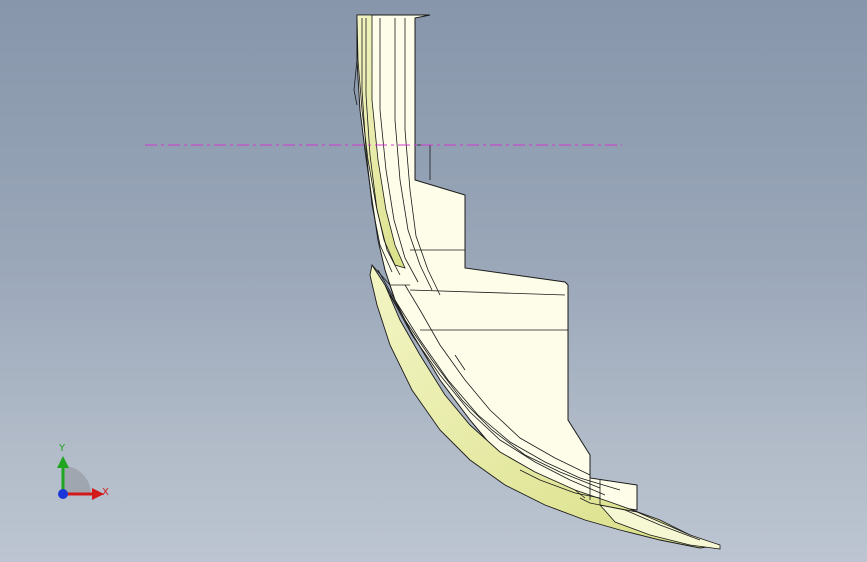 The image size is (867, 562). What do you see at coordinates (105, 492) in the screenshot?
I see `x-axis-label: X` at bounding box center [105, 492].